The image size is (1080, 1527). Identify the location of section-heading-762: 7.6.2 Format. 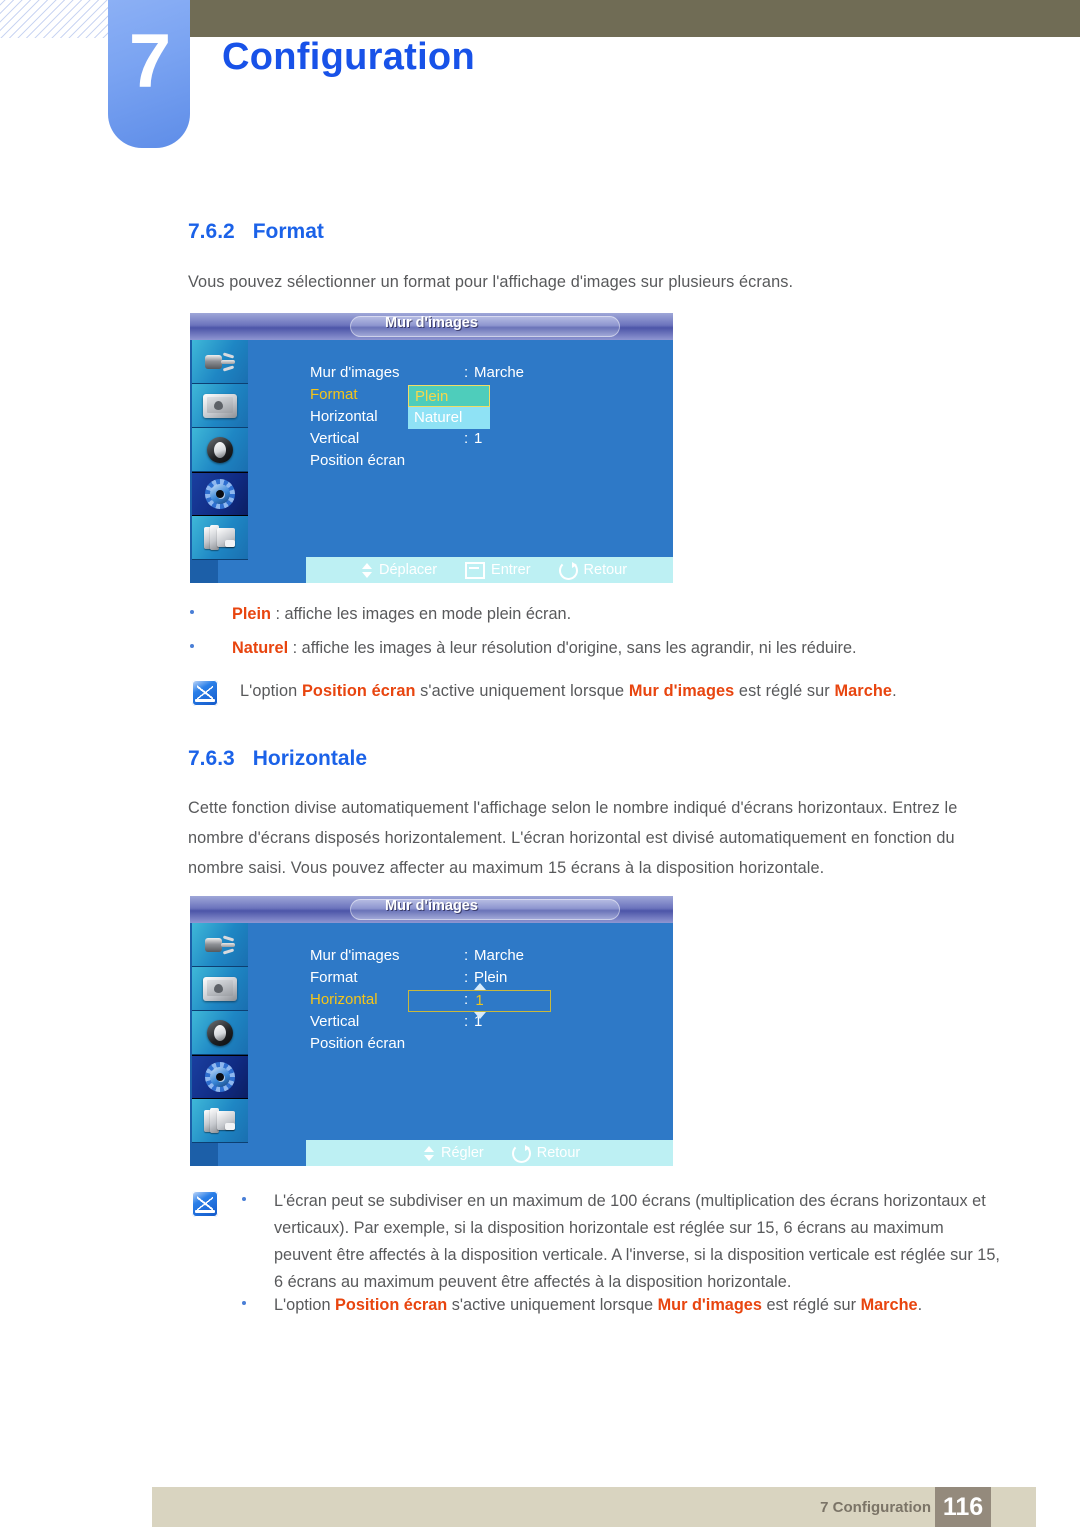
(256, 232).